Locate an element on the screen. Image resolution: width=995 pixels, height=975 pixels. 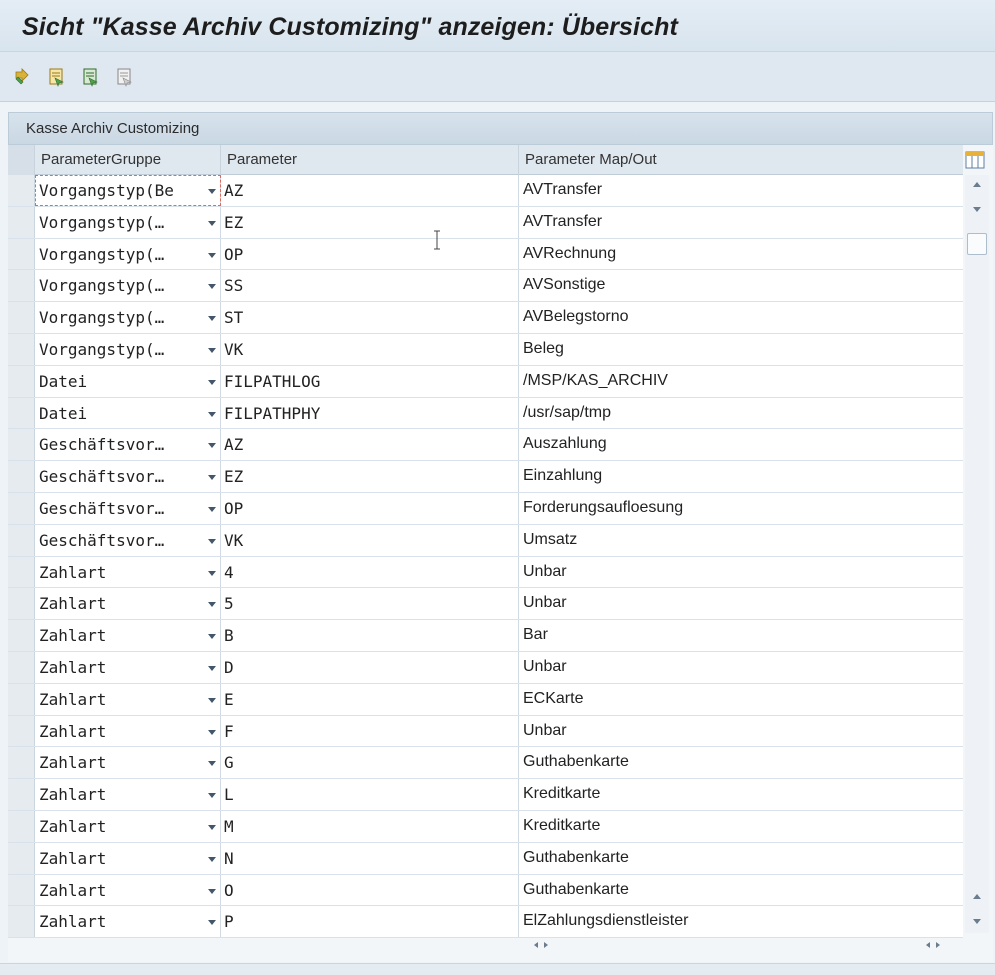
scroll-up-icon is located at coordinates (977, 185).